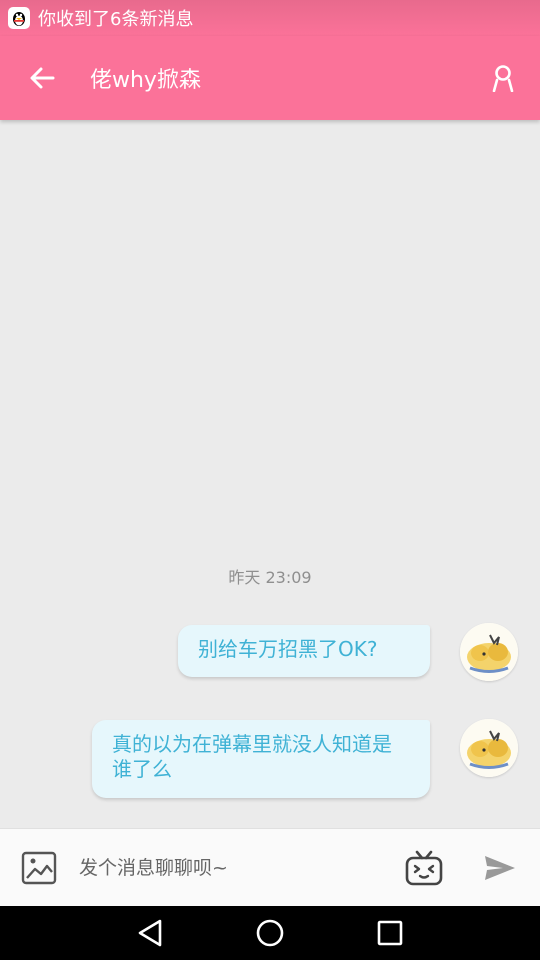 The width and height of the screenshot is (540, 960). I want to click on message-bubble: 别给车万招黑了OK?, so click(304, 651).